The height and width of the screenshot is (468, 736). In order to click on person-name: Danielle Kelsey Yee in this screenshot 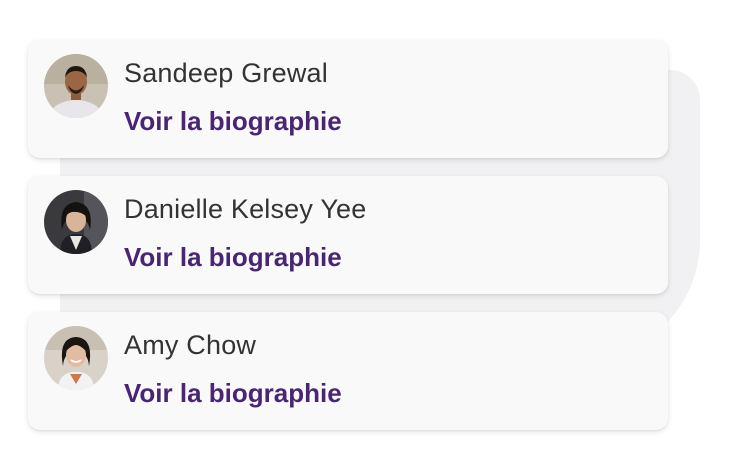, I will do `click(245, 209)`.